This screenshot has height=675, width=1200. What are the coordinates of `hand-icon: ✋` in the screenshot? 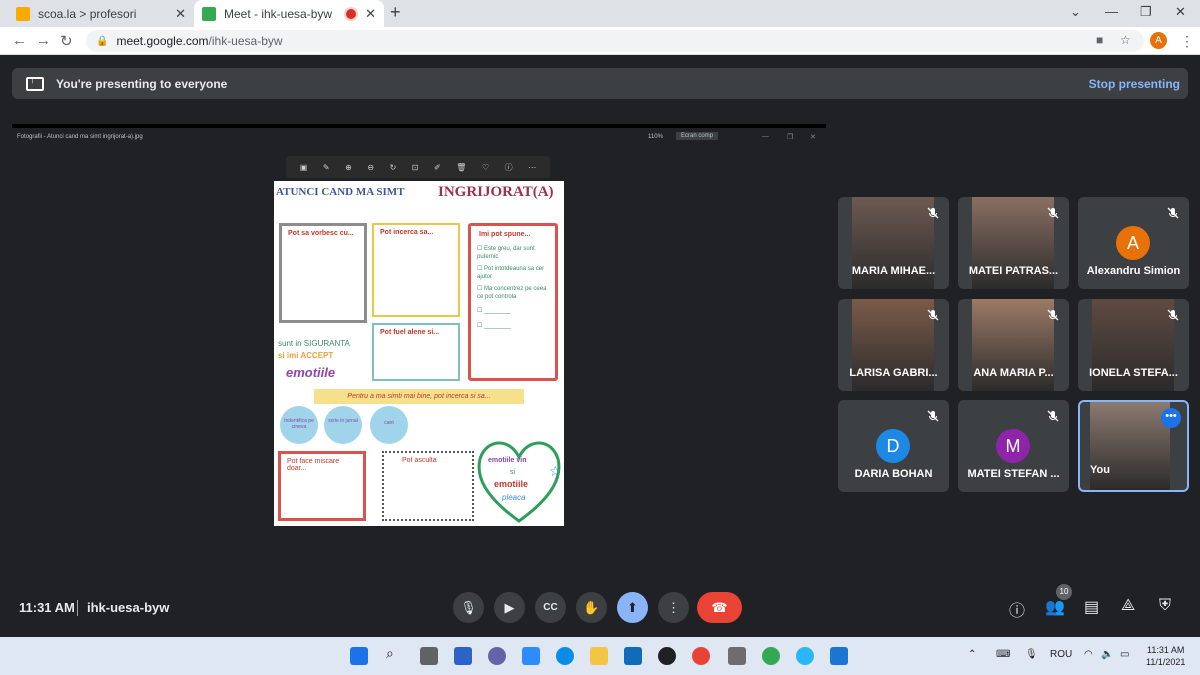 It's located at (591, 607).